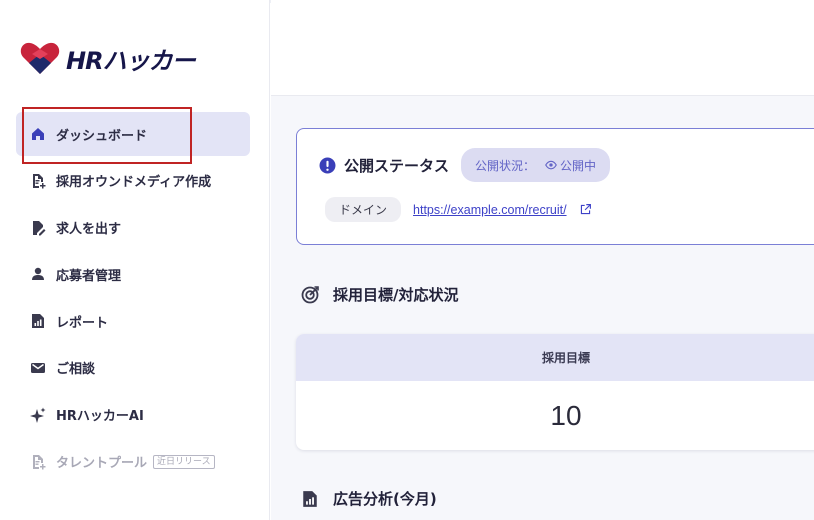  I want to click on goal-value-text: 10, so click(566, 415).